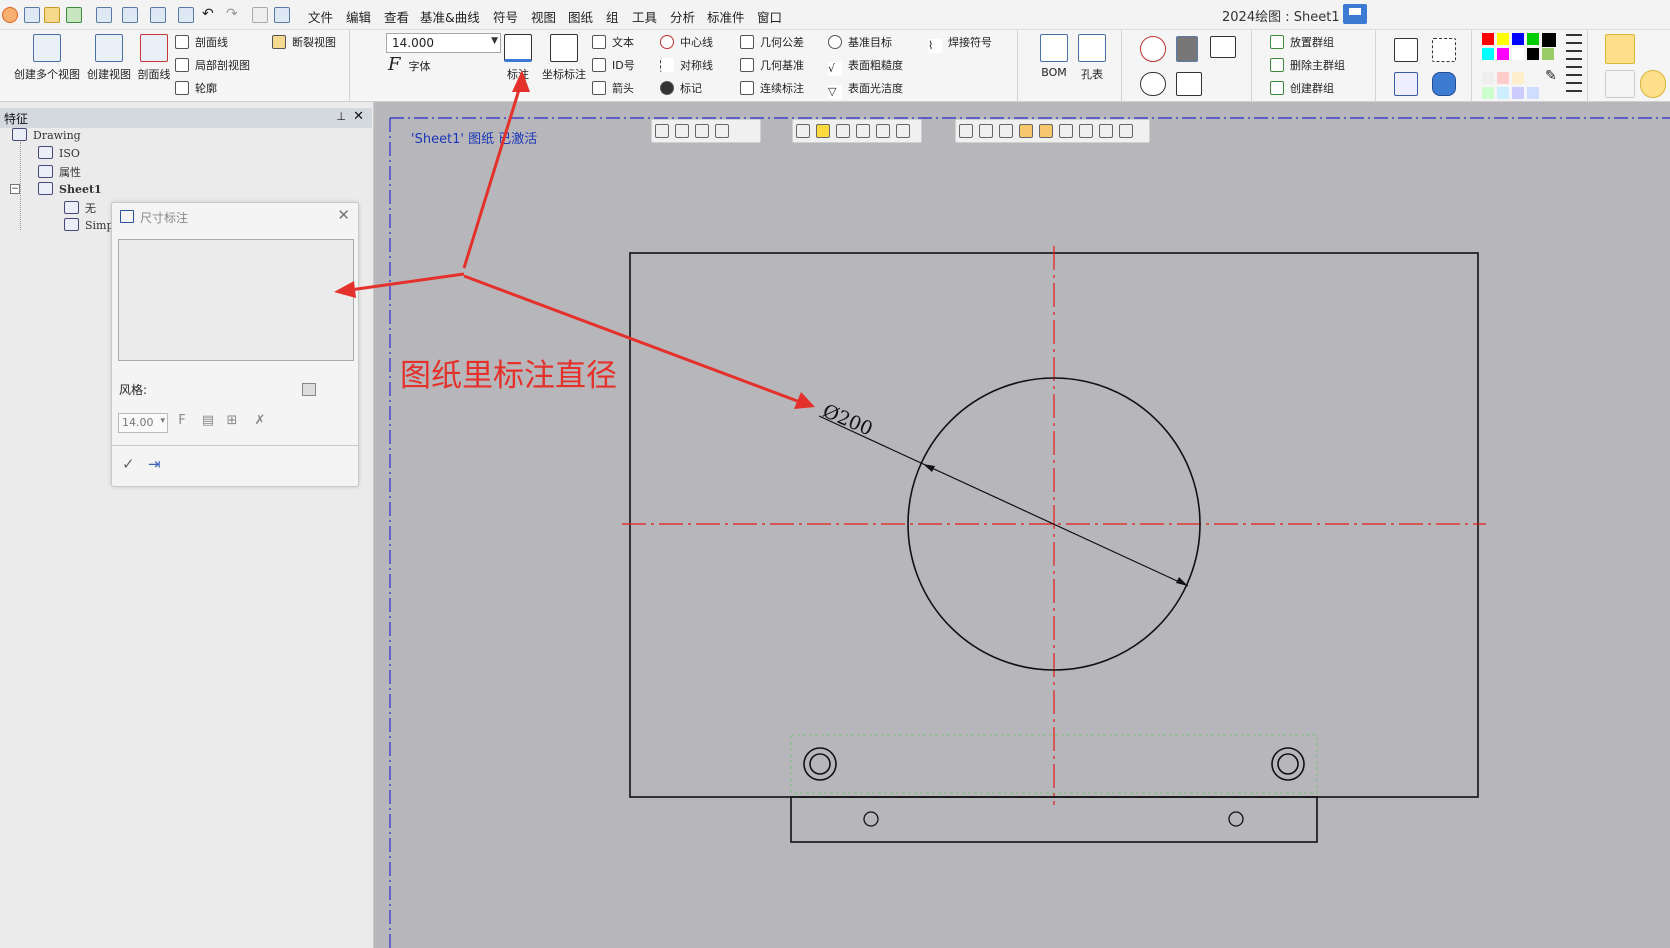  I want to click on create-multi-view-button: 创建多个视图, so click(47, 58).